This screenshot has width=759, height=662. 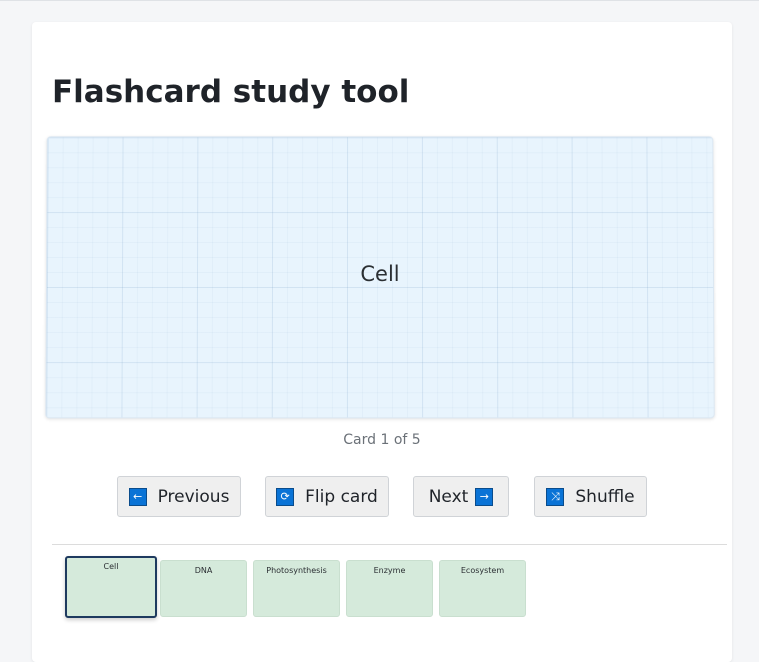 I want to click on shuffle-button: ⤨ Shuffle, so click(x=590, y=496).